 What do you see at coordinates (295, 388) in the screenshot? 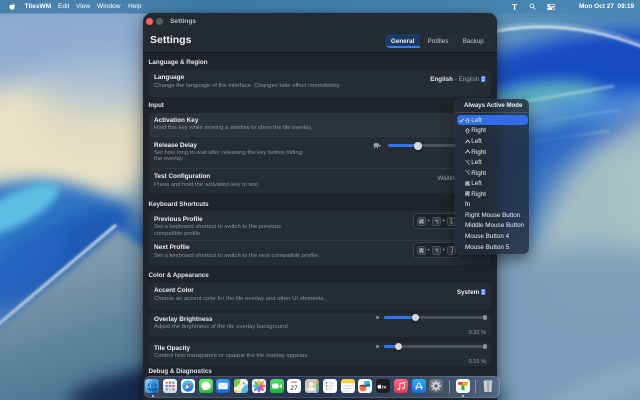
I see `svg-text: 27` at bounding box center [295, 388].